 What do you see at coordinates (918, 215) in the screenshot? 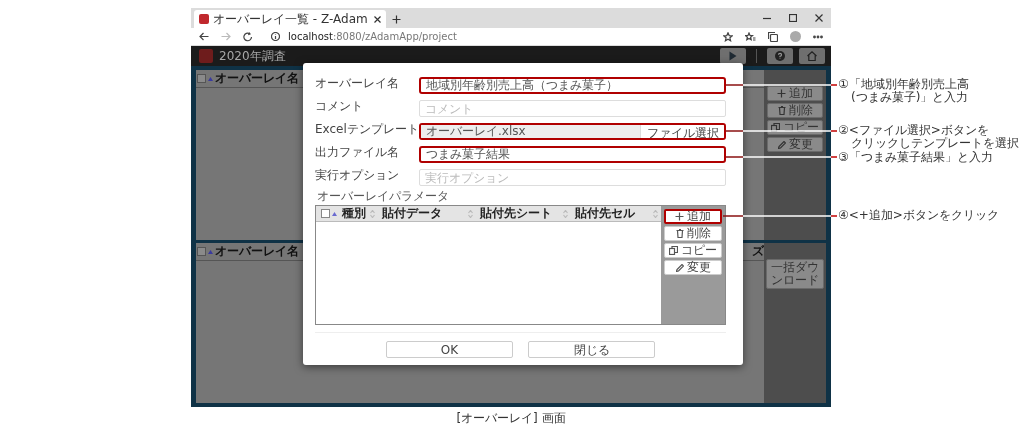
I see `callout-text: ④<+追加>ボタンをクリック` at bounding box center [918, 215].